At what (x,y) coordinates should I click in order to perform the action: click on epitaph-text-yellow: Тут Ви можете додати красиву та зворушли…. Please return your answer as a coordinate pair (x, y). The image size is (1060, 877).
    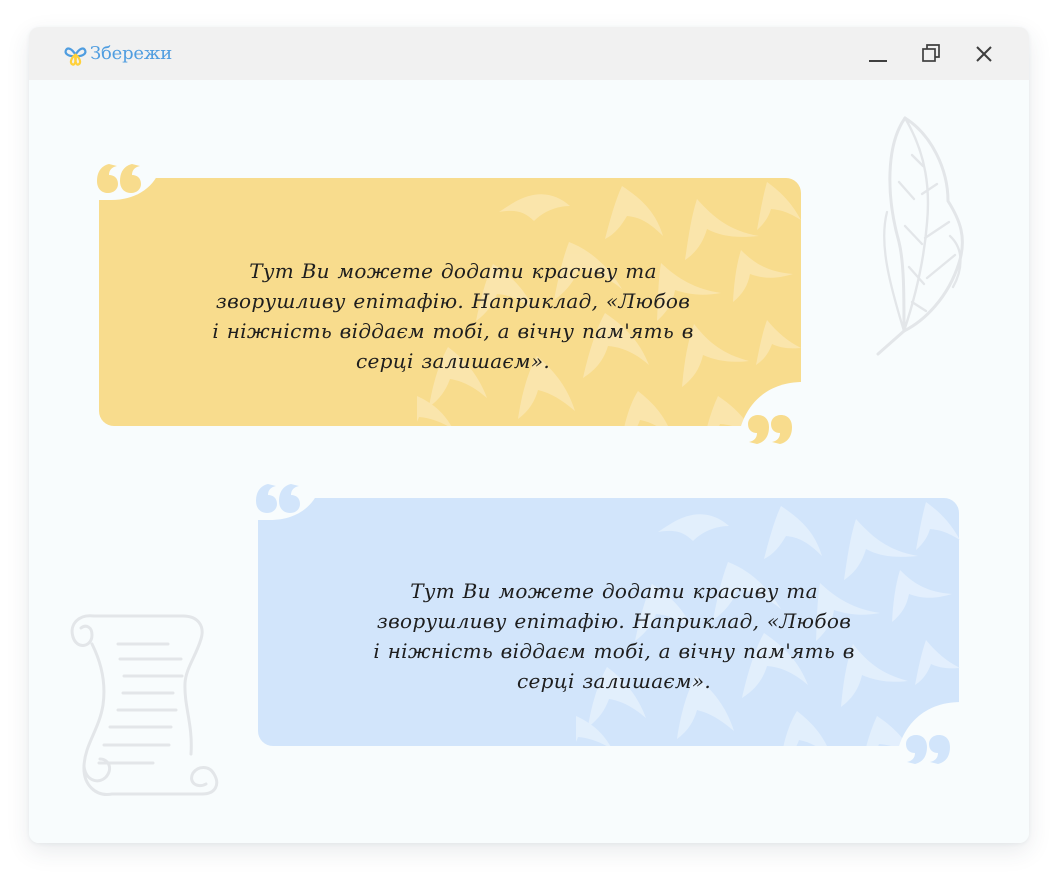
    Looking at the image, I should click on (453, 316).